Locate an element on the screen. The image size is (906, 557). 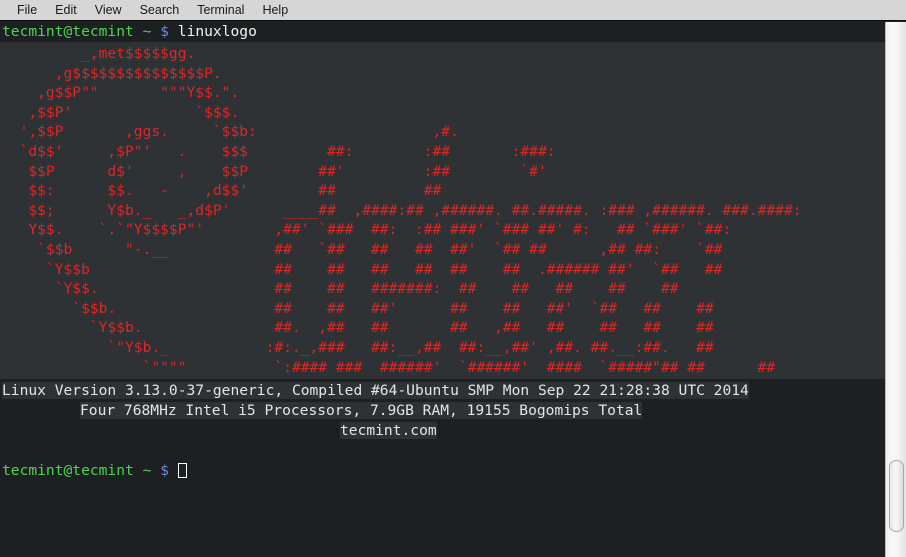
prompt-symbol: $ is located at coordinates (164, 31).